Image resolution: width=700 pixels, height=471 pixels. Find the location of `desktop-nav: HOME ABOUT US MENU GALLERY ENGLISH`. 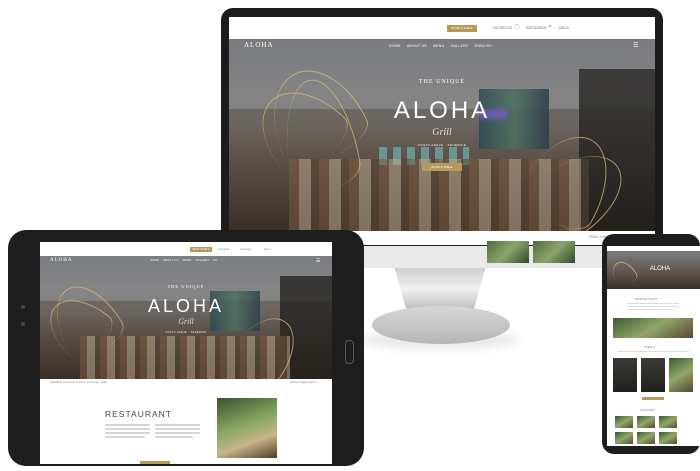

desktop-nav: HOME ABOUT US MENU GALLERY ENGLISH is located at coordinates (440, 46).